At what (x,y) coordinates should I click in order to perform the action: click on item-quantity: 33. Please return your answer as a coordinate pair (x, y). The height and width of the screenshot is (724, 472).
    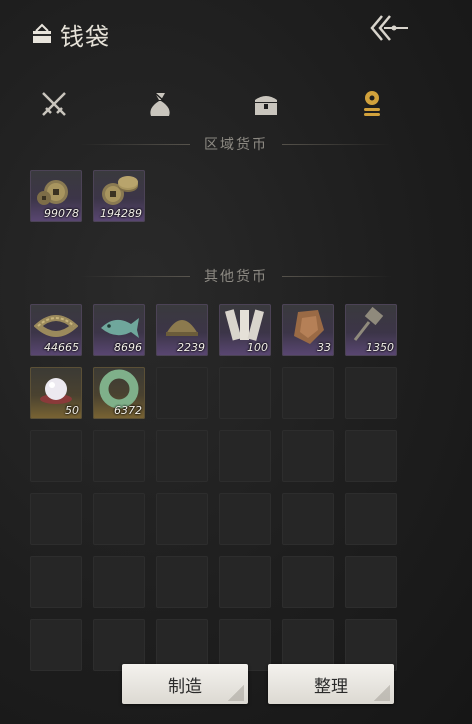
    Looking at the image, I should click on (324, 347).